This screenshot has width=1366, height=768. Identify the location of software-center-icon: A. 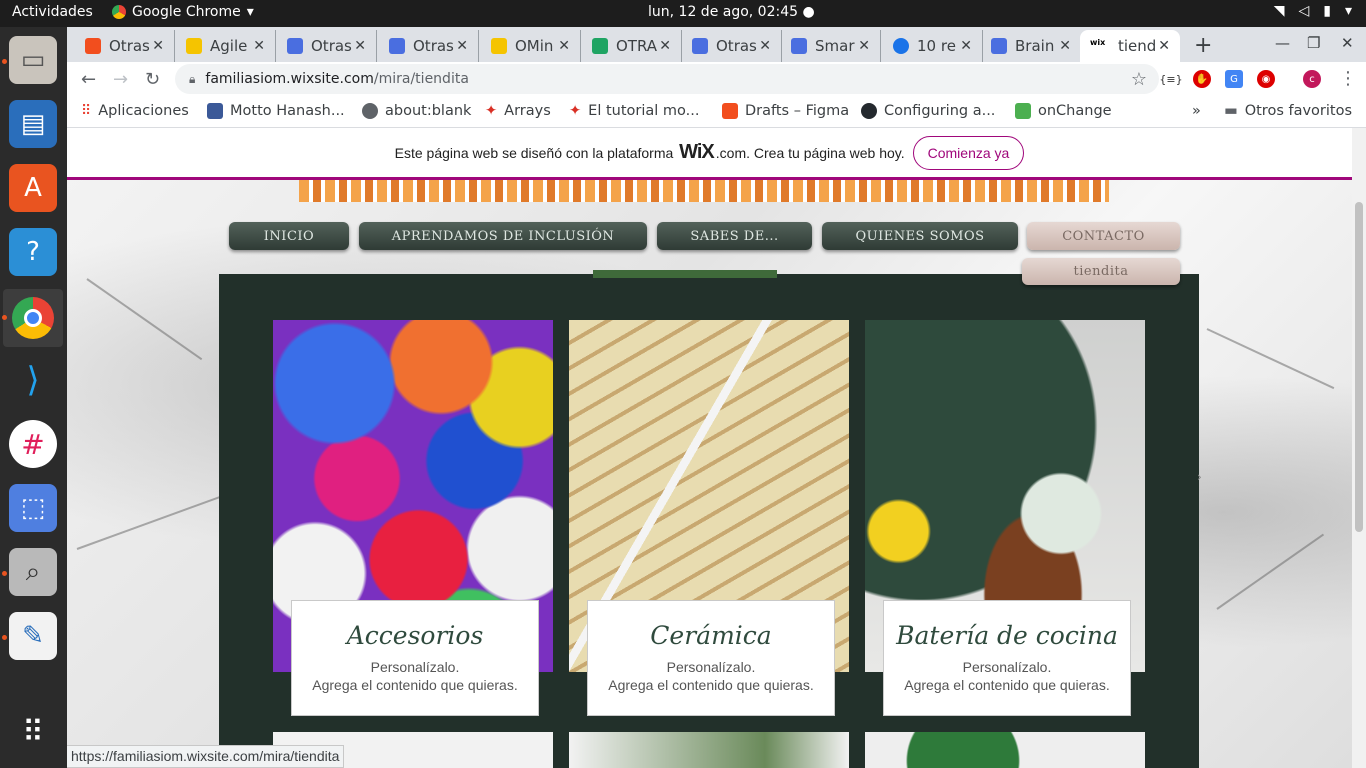
(33, 188).